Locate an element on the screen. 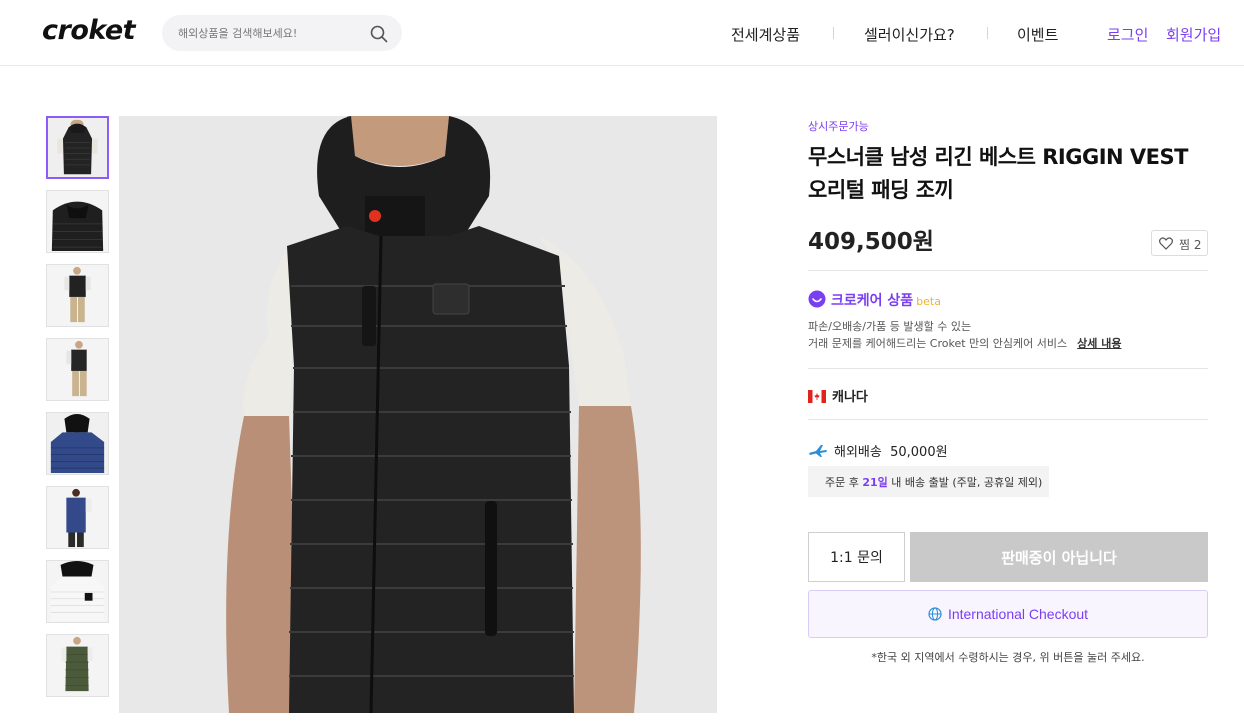 This screenshot has height=721, width=1244. care-title-text: 크로케어 상품 is located at coordinates (872, 301).